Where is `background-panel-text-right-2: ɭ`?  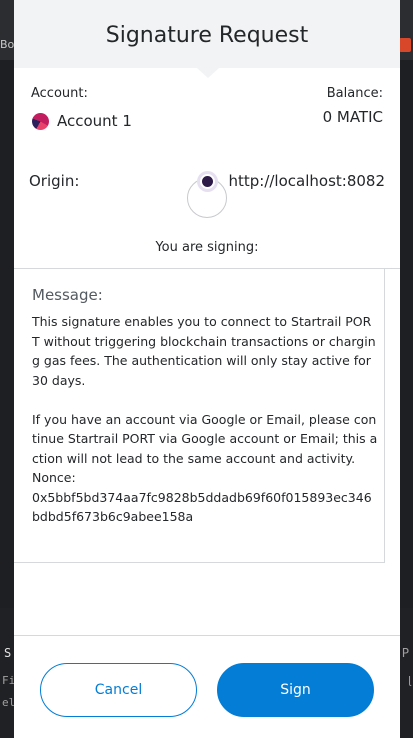
background-panel-text-right-2: ɭ is located at coordinates (409, 680).